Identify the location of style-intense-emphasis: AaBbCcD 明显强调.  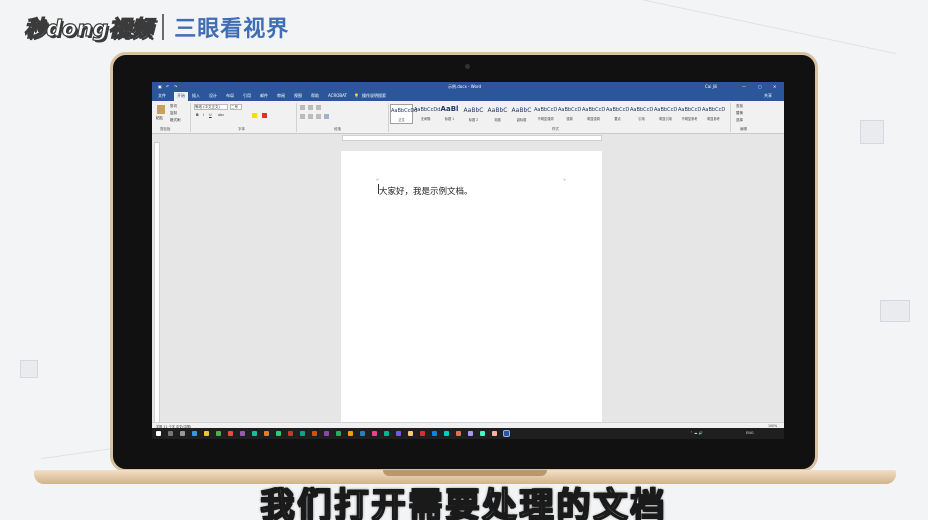
(593, 114).